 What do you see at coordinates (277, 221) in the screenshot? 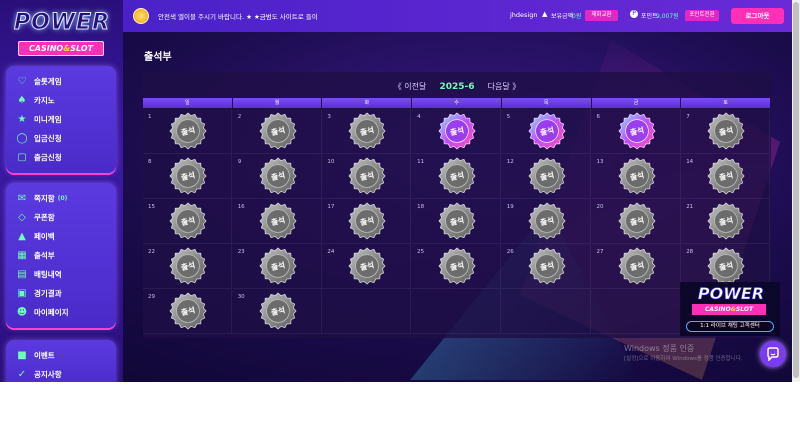
I see `calendar-day-cell: 16 출석` at bounding box center [277, 221].